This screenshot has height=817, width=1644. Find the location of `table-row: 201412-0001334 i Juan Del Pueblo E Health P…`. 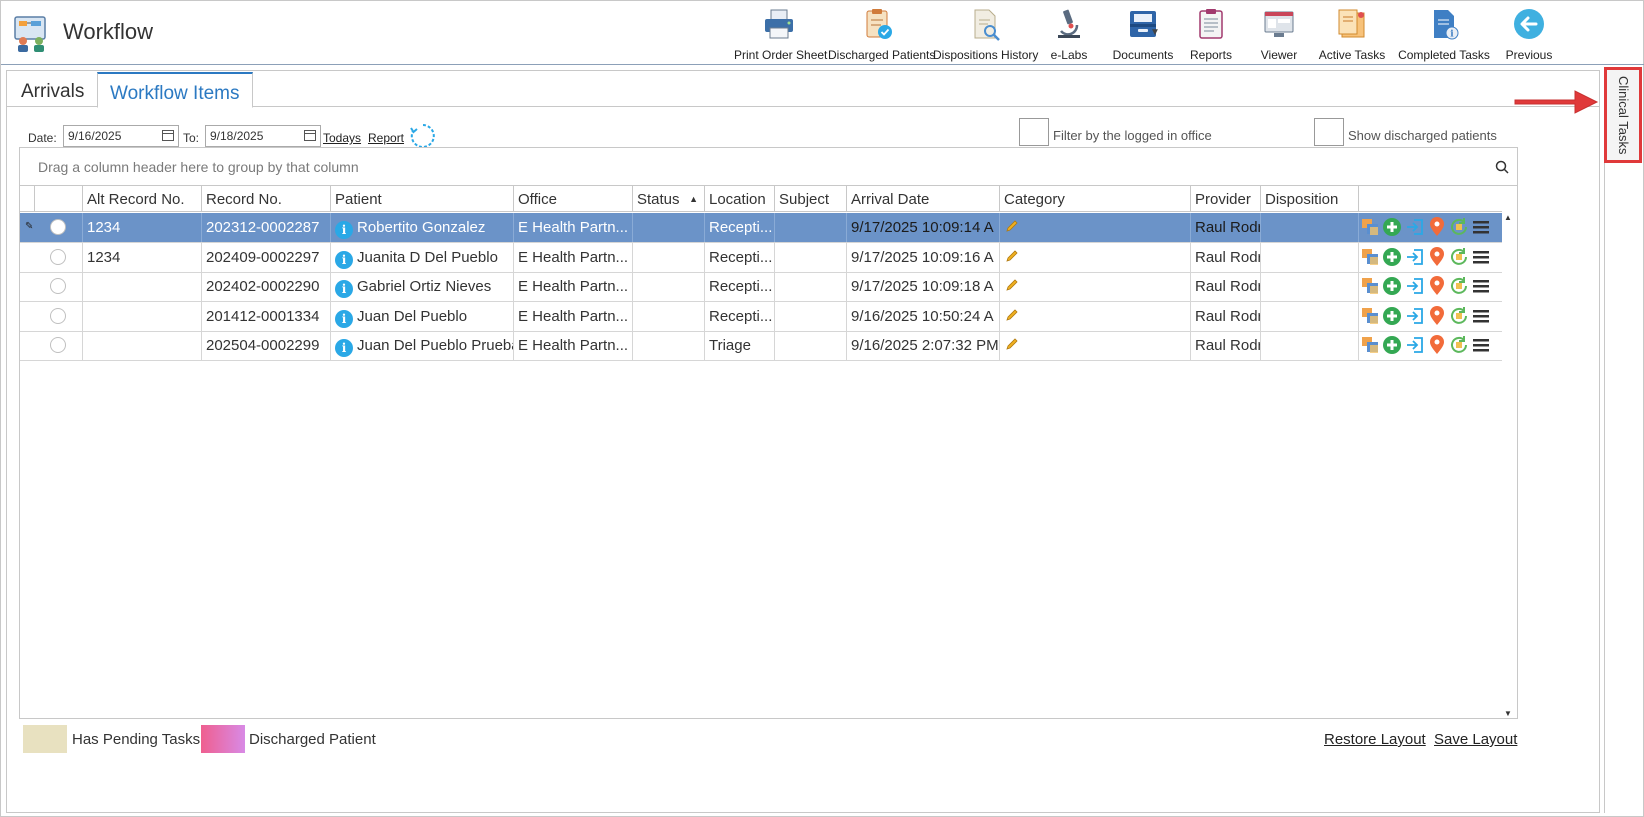

table-row: 201412-0001334 i Juan Del Pueblo E Health P… is located at coordinates (761, 316).